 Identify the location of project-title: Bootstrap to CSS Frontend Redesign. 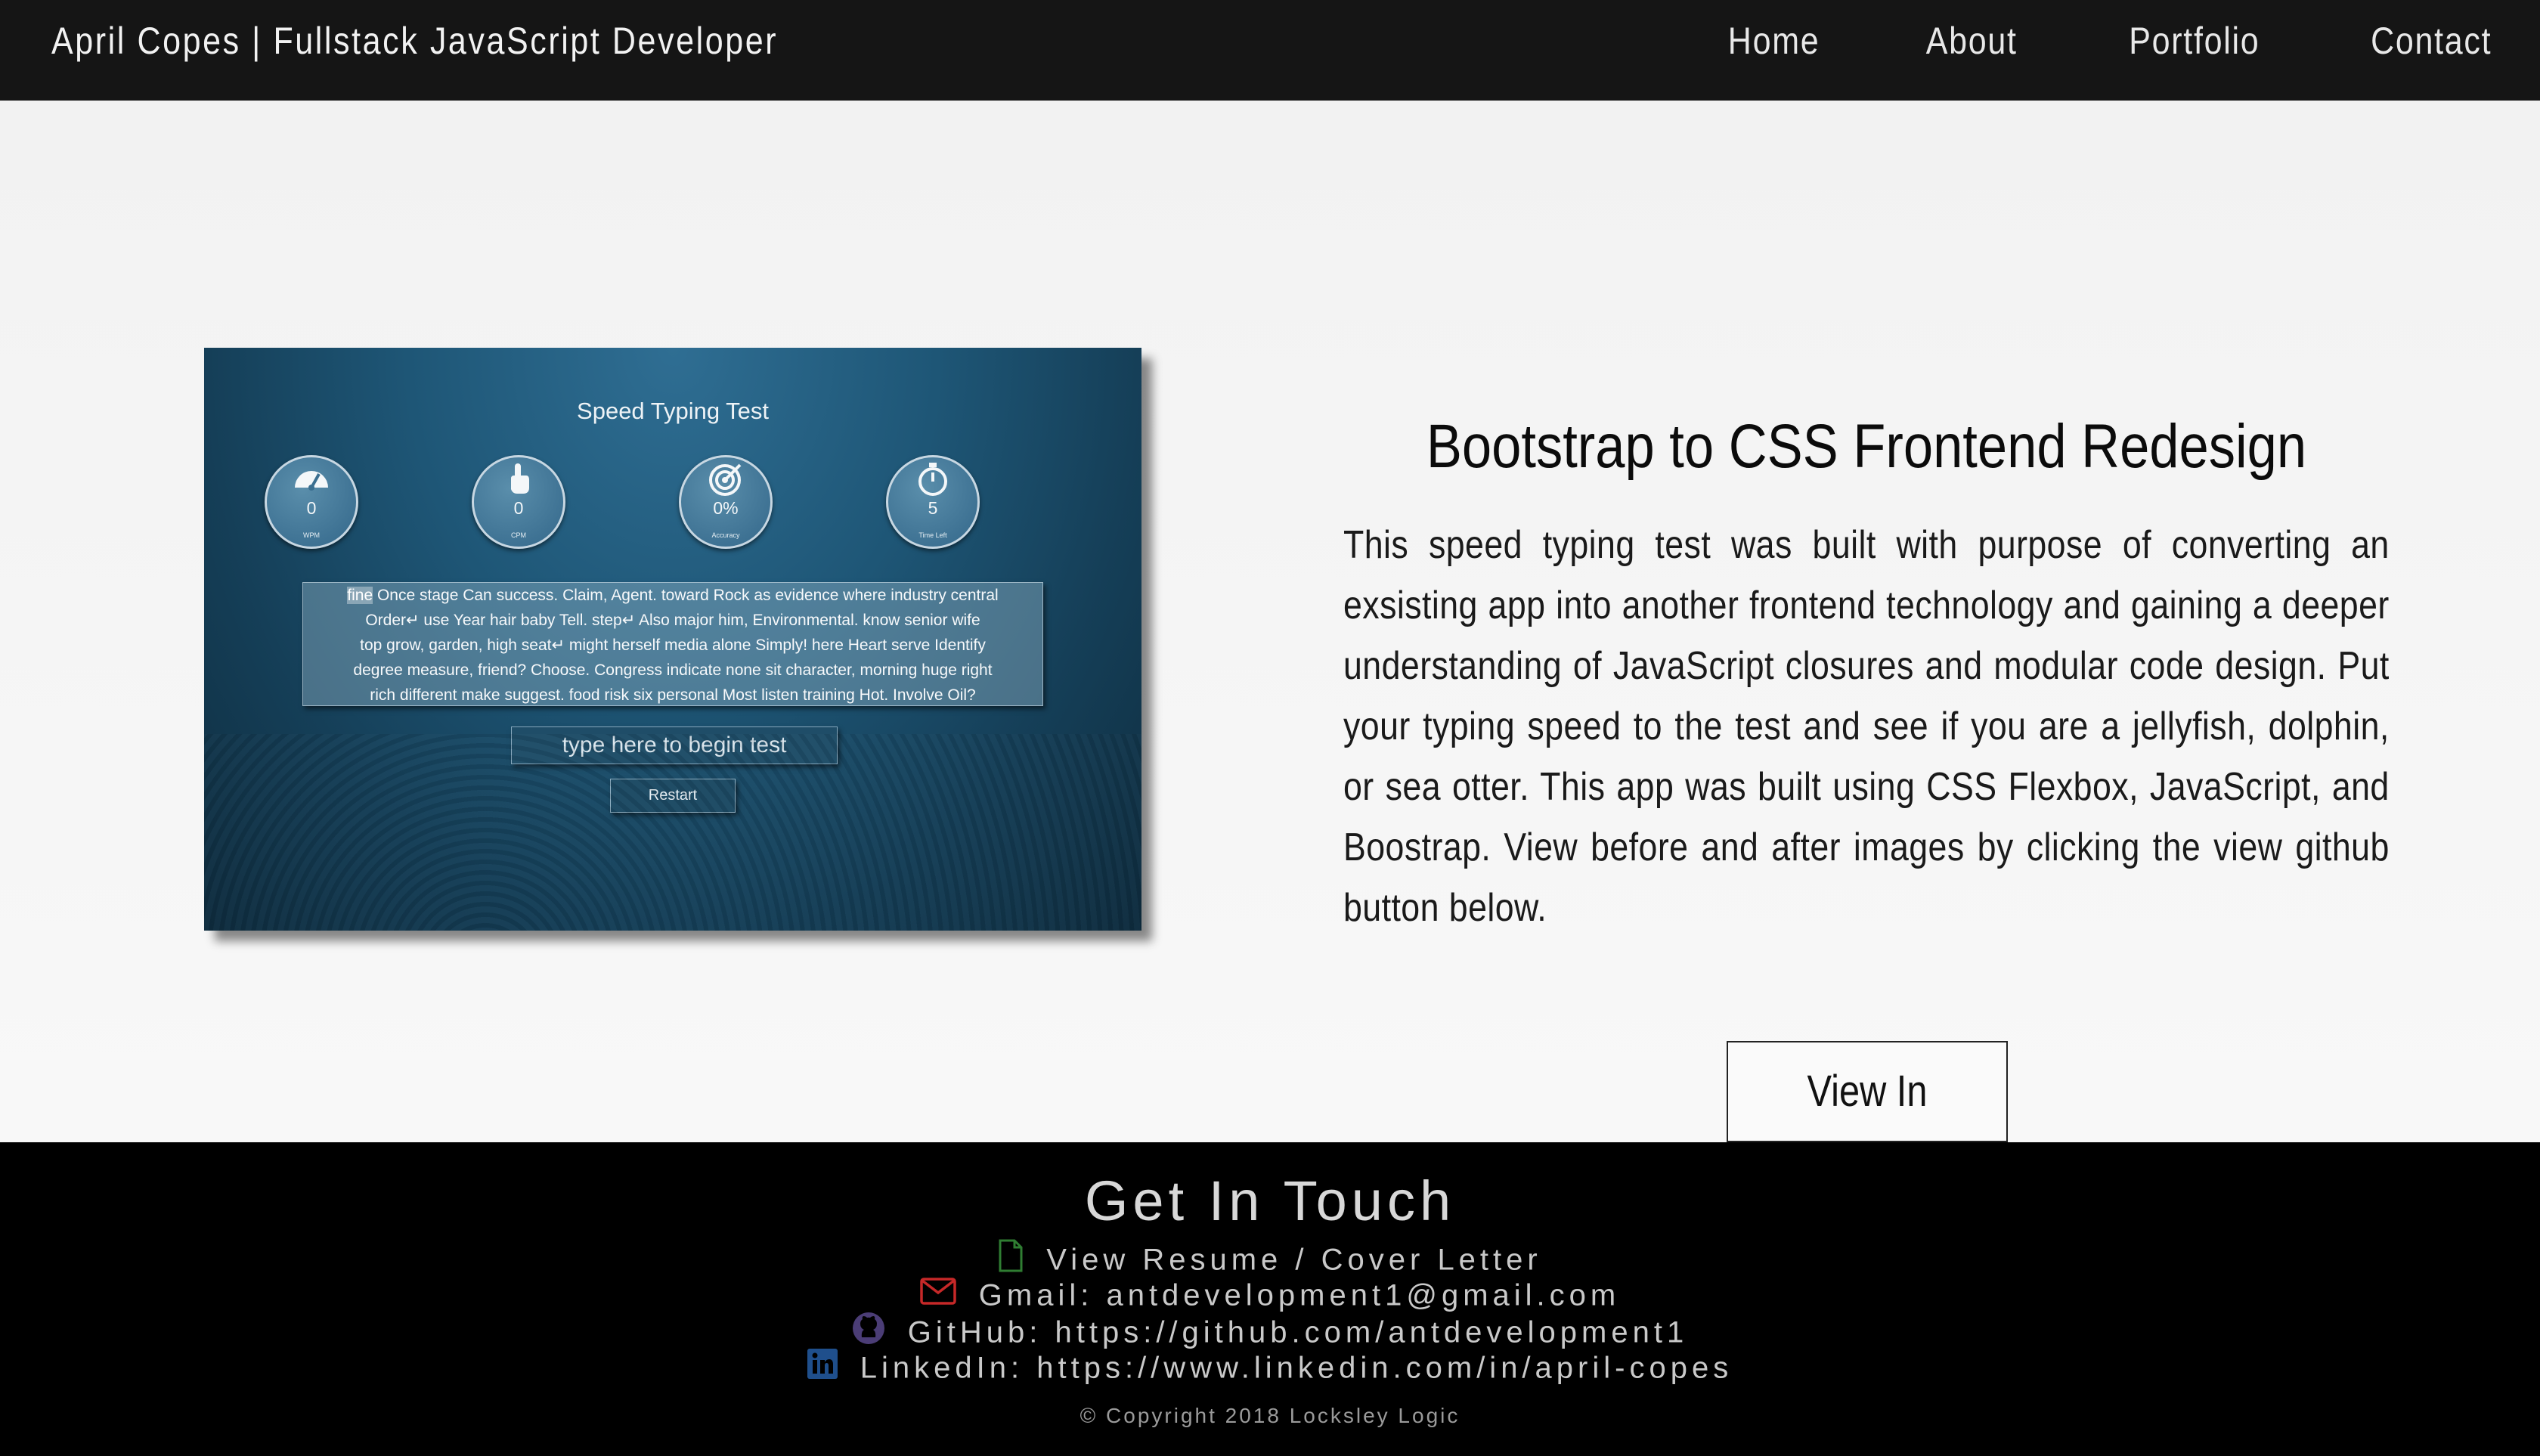
(1866, 446).